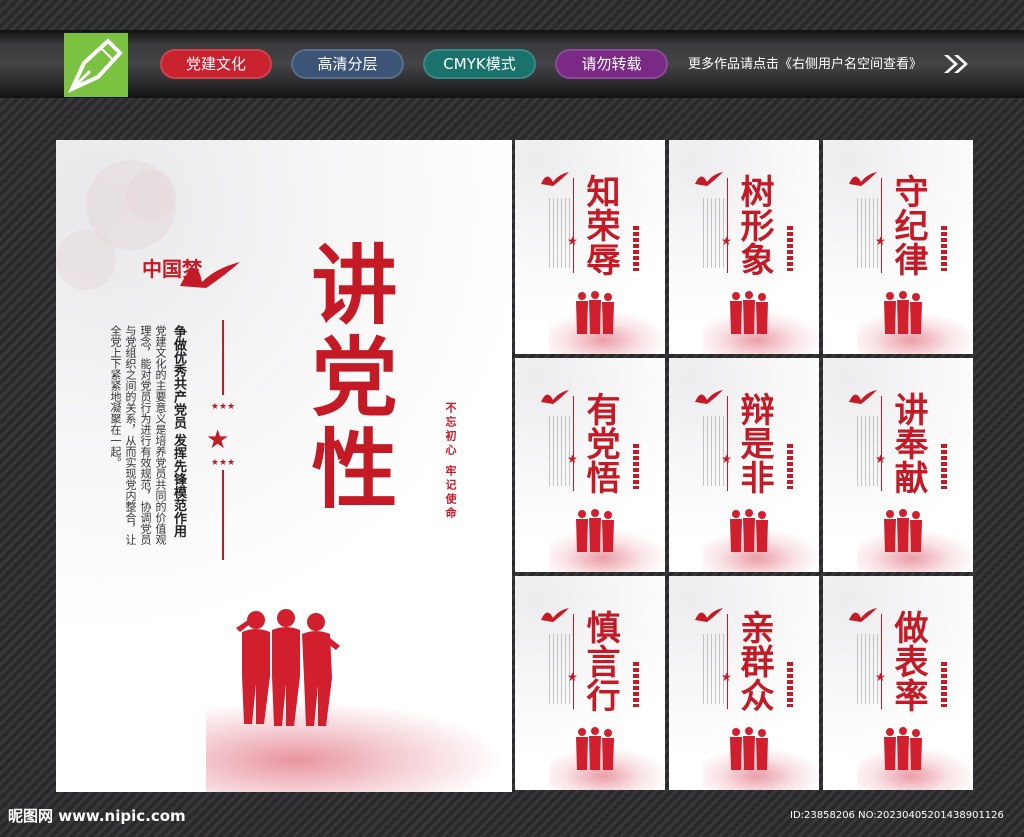 The height and width of the screenshot is (837, 1024). Describe the element at coordinates (908, 661) in the screenshot. I see `poster-title: 做表率` at that location.